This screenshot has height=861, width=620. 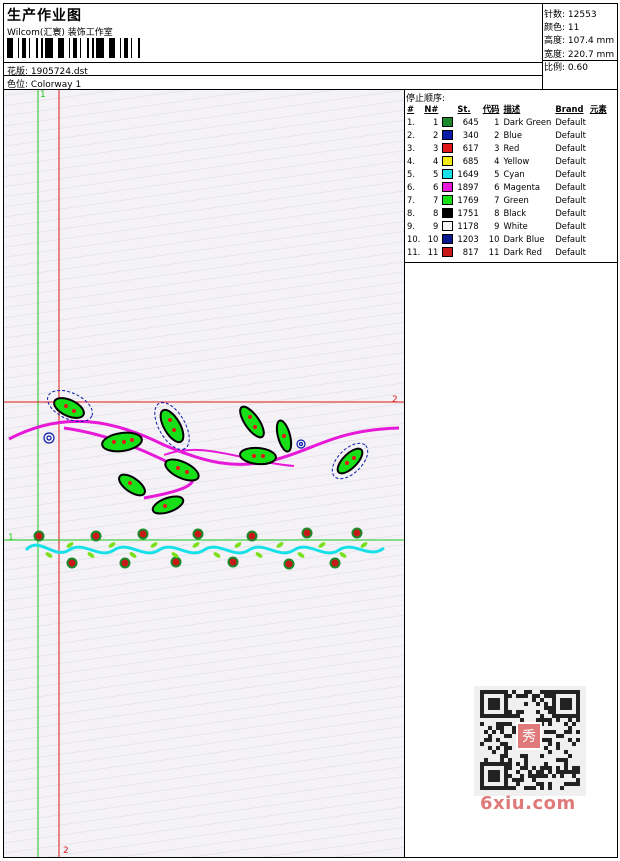 What do you see at coordinates (512, 134) in the screenshot?
I see `color-description: Blue` at bounding box center [512, 134].